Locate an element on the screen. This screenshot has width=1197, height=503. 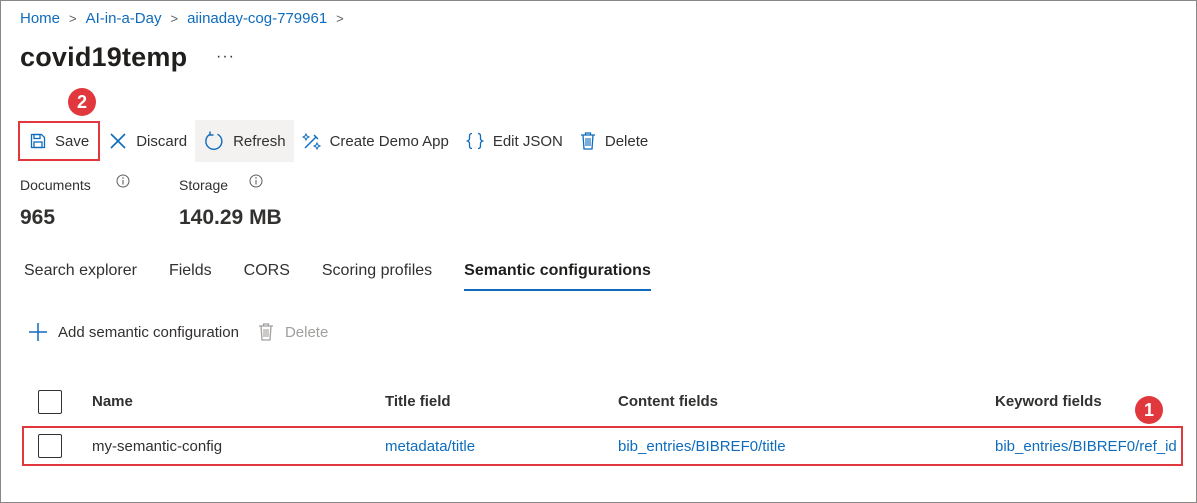
storage-size: 140.29 MB is located at coordinates (230, 217).